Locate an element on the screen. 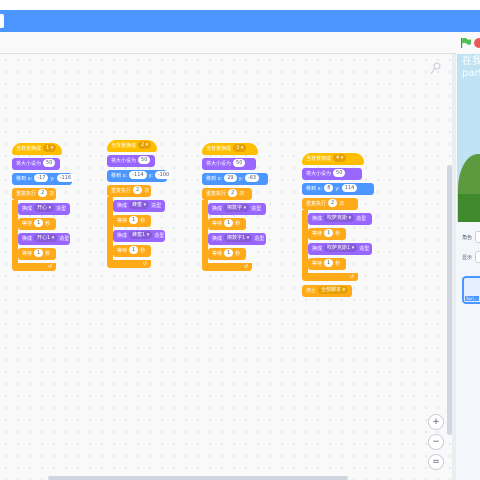 The width and height of the screenshot is (480, 480). costume-dropdown: 吹萨克斯1 ▾ is located at coordinates (341, 247).